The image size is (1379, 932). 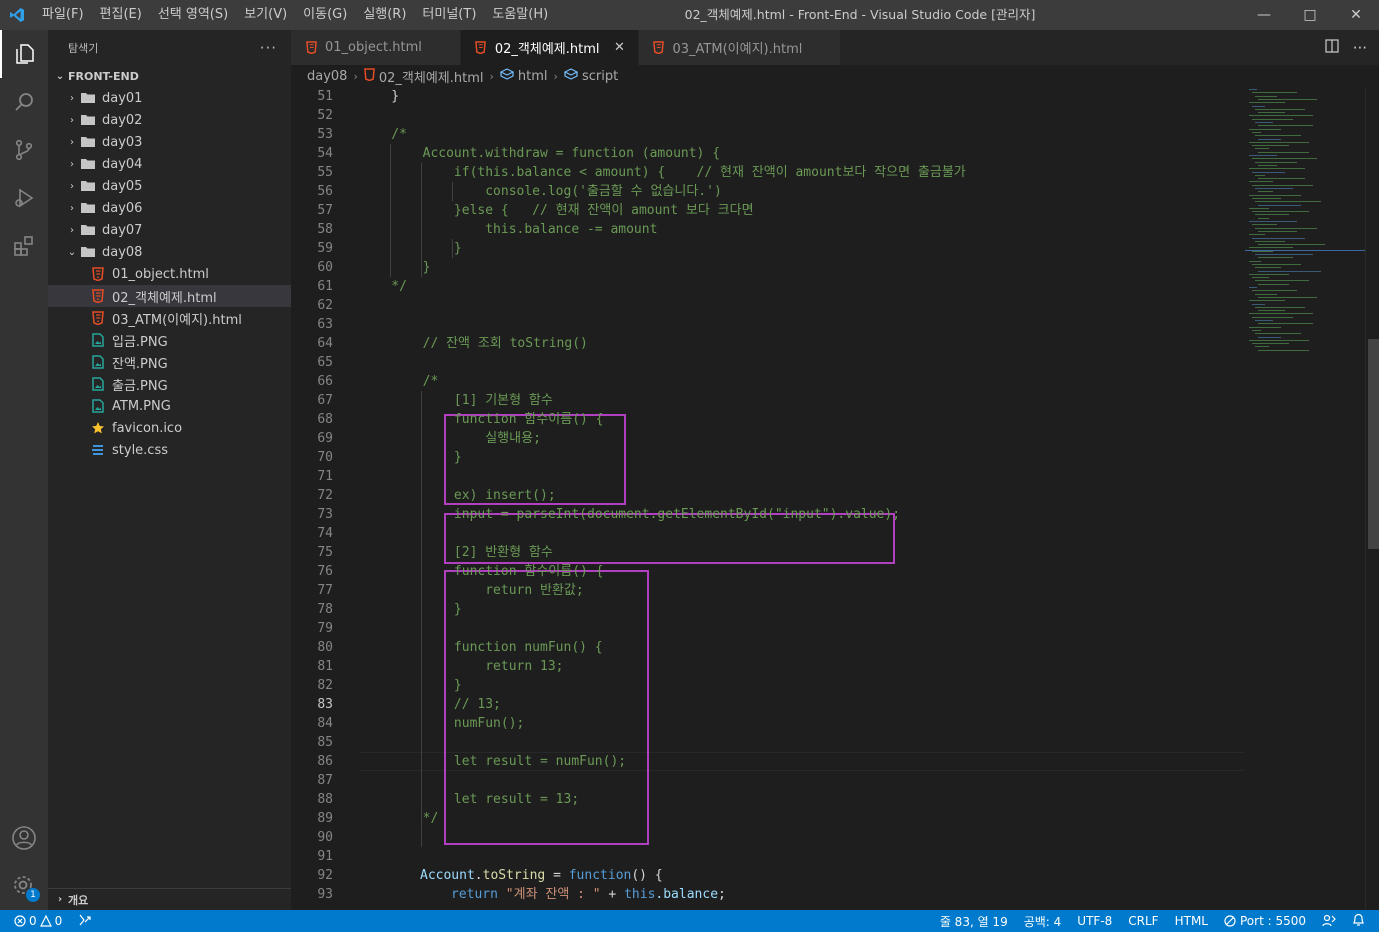 I want to click on menu-item: 선택 영역(S), so click(x=193, y=15).